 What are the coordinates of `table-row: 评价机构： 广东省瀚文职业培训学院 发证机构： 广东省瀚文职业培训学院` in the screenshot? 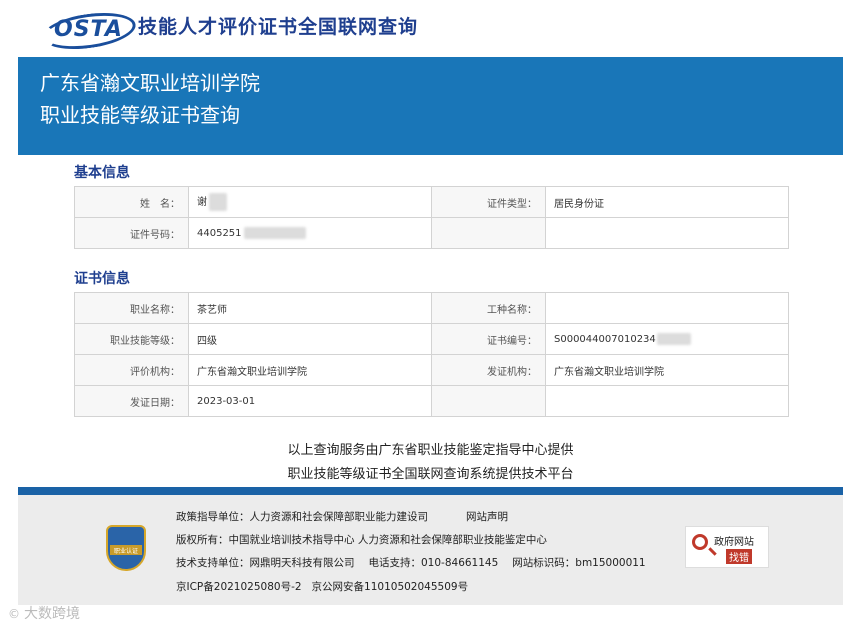 It's located at (431, 370).